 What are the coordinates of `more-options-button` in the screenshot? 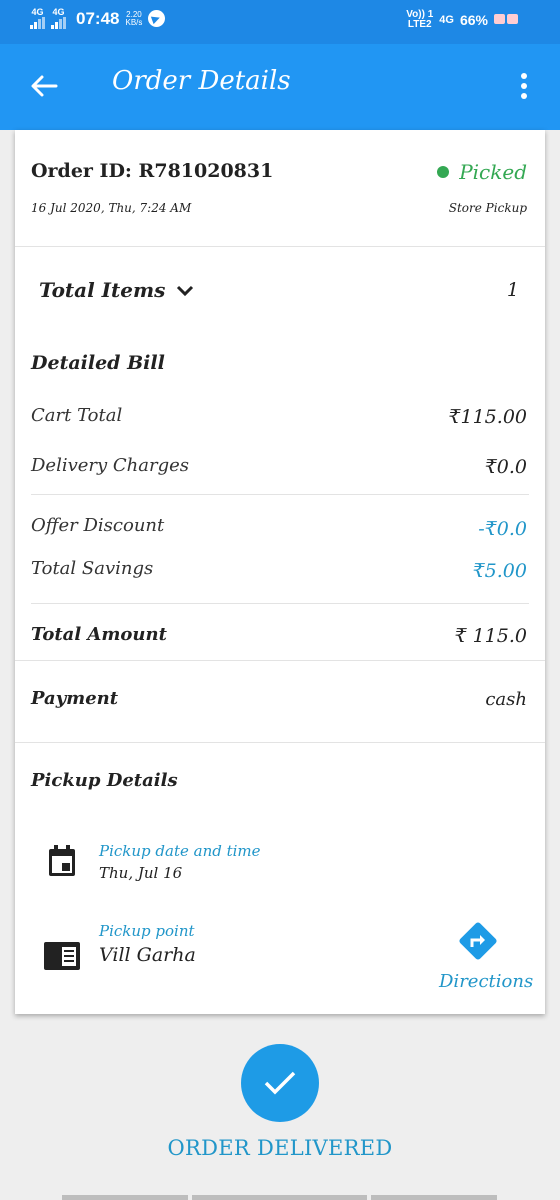 It's located at (524, 86).